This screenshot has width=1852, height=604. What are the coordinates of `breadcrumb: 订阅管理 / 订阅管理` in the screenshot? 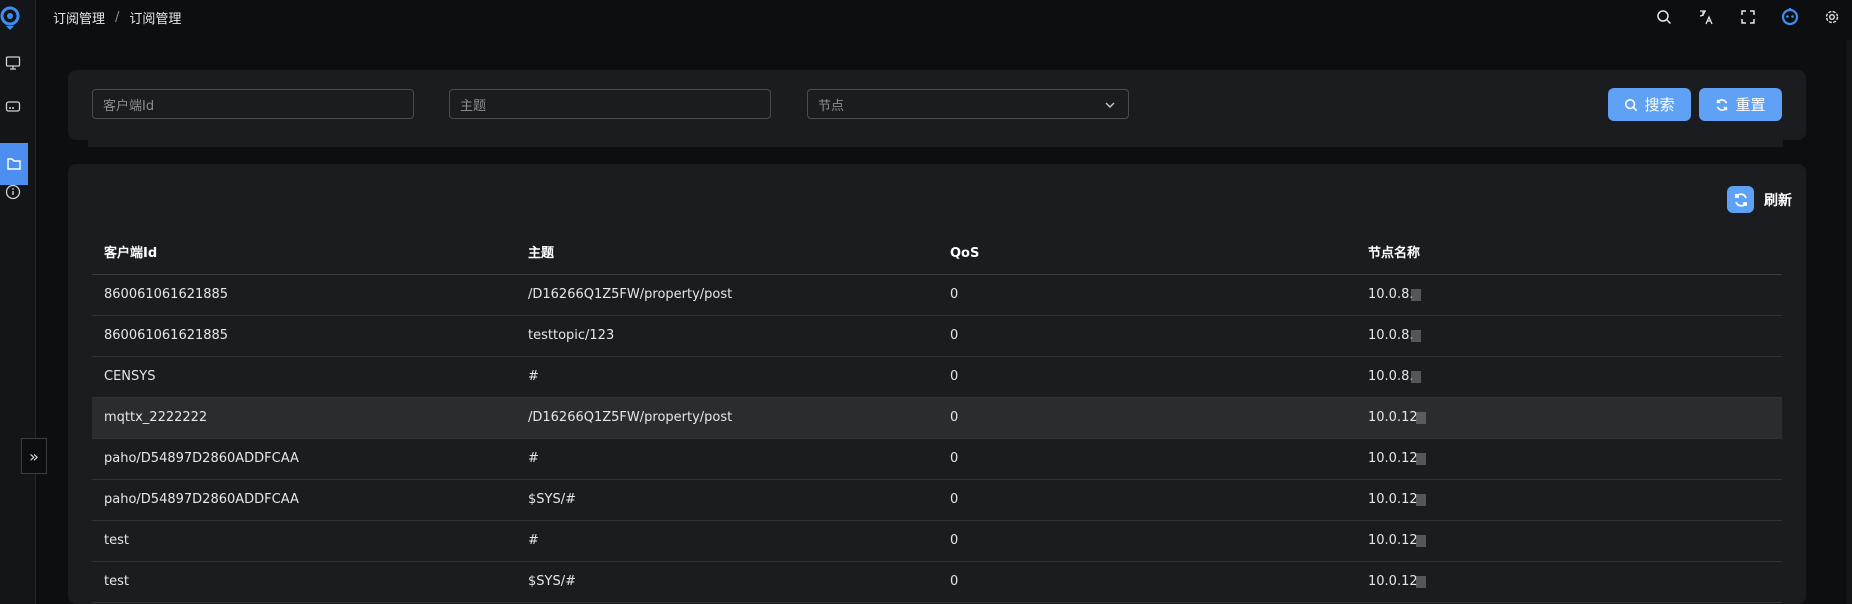 It's located at (117, 17).